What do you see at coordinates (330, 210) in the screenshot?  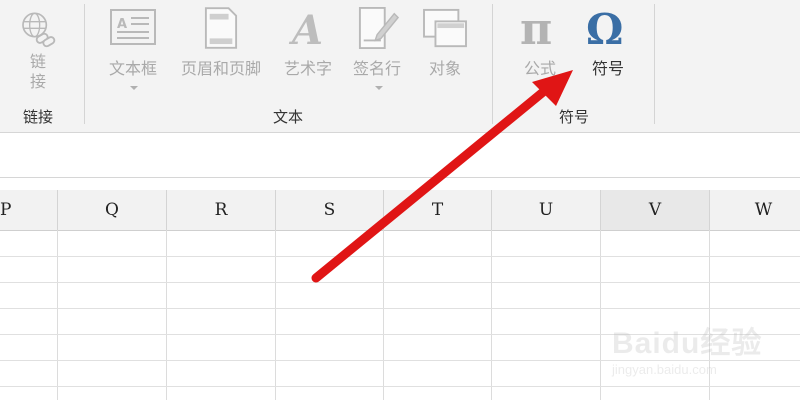 I see `column-header-s: S` at bounding box center [330, 210].